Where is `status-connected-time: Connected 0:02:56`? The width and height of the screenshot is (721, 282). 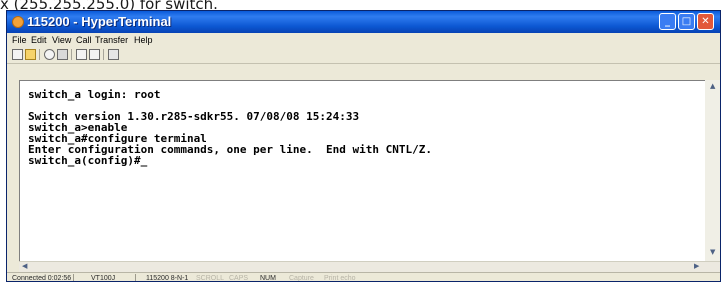
status-connected-time: Connected 0:02:56 is located at coordinates (42, 278).